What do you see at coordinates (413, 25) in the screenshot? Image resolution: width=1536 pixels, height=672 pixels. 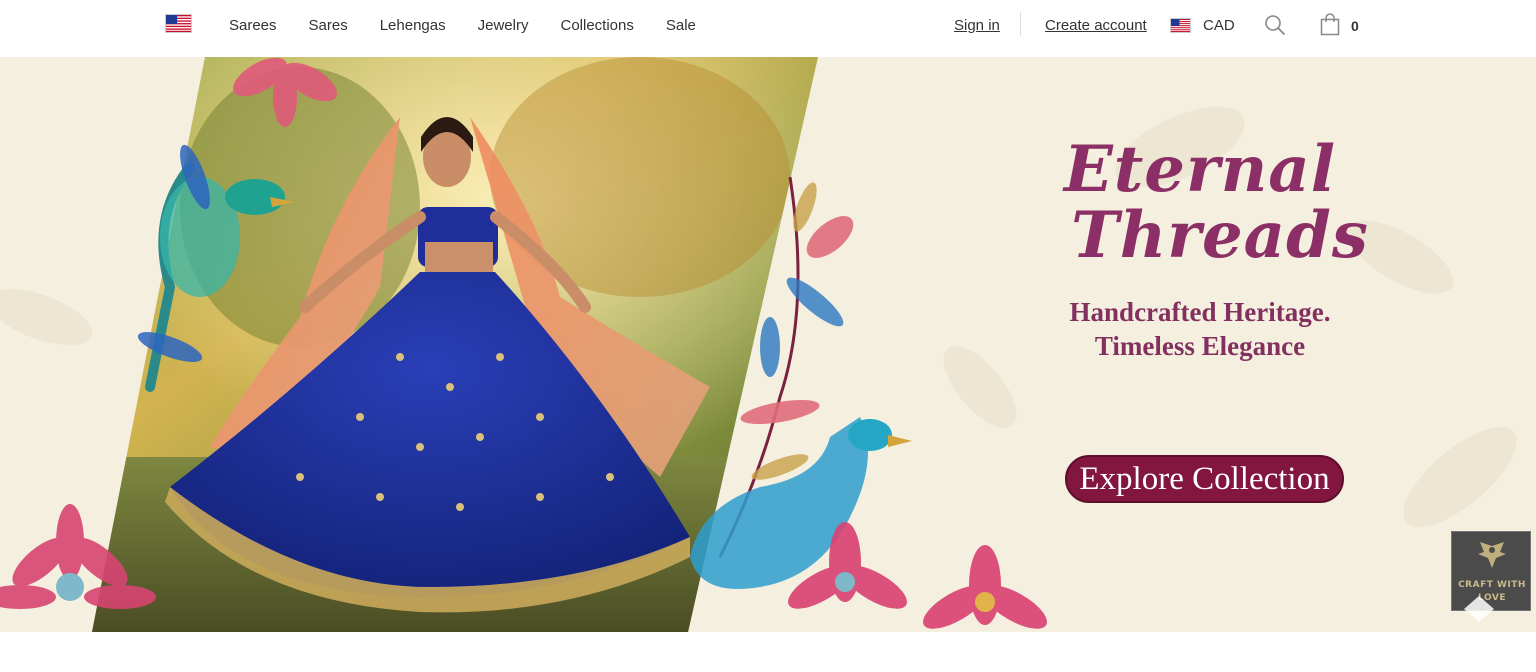 I see `nav-item-lehengas: Lehengas` at bounding box center [413, 25].